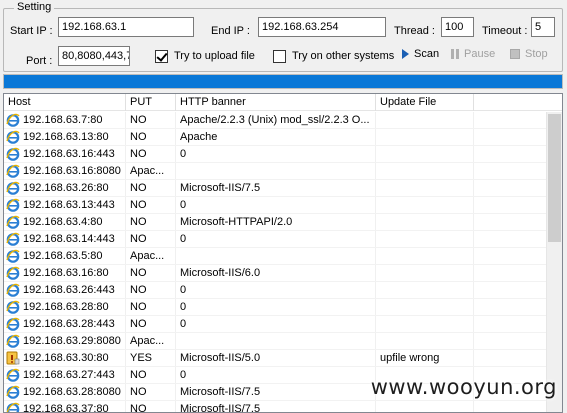 This screenshot has width=567, height=413. Describe the element at coordinates (126, 27) in the screenshot. I see `start-ip-input: 192.168.63.1` at that location.